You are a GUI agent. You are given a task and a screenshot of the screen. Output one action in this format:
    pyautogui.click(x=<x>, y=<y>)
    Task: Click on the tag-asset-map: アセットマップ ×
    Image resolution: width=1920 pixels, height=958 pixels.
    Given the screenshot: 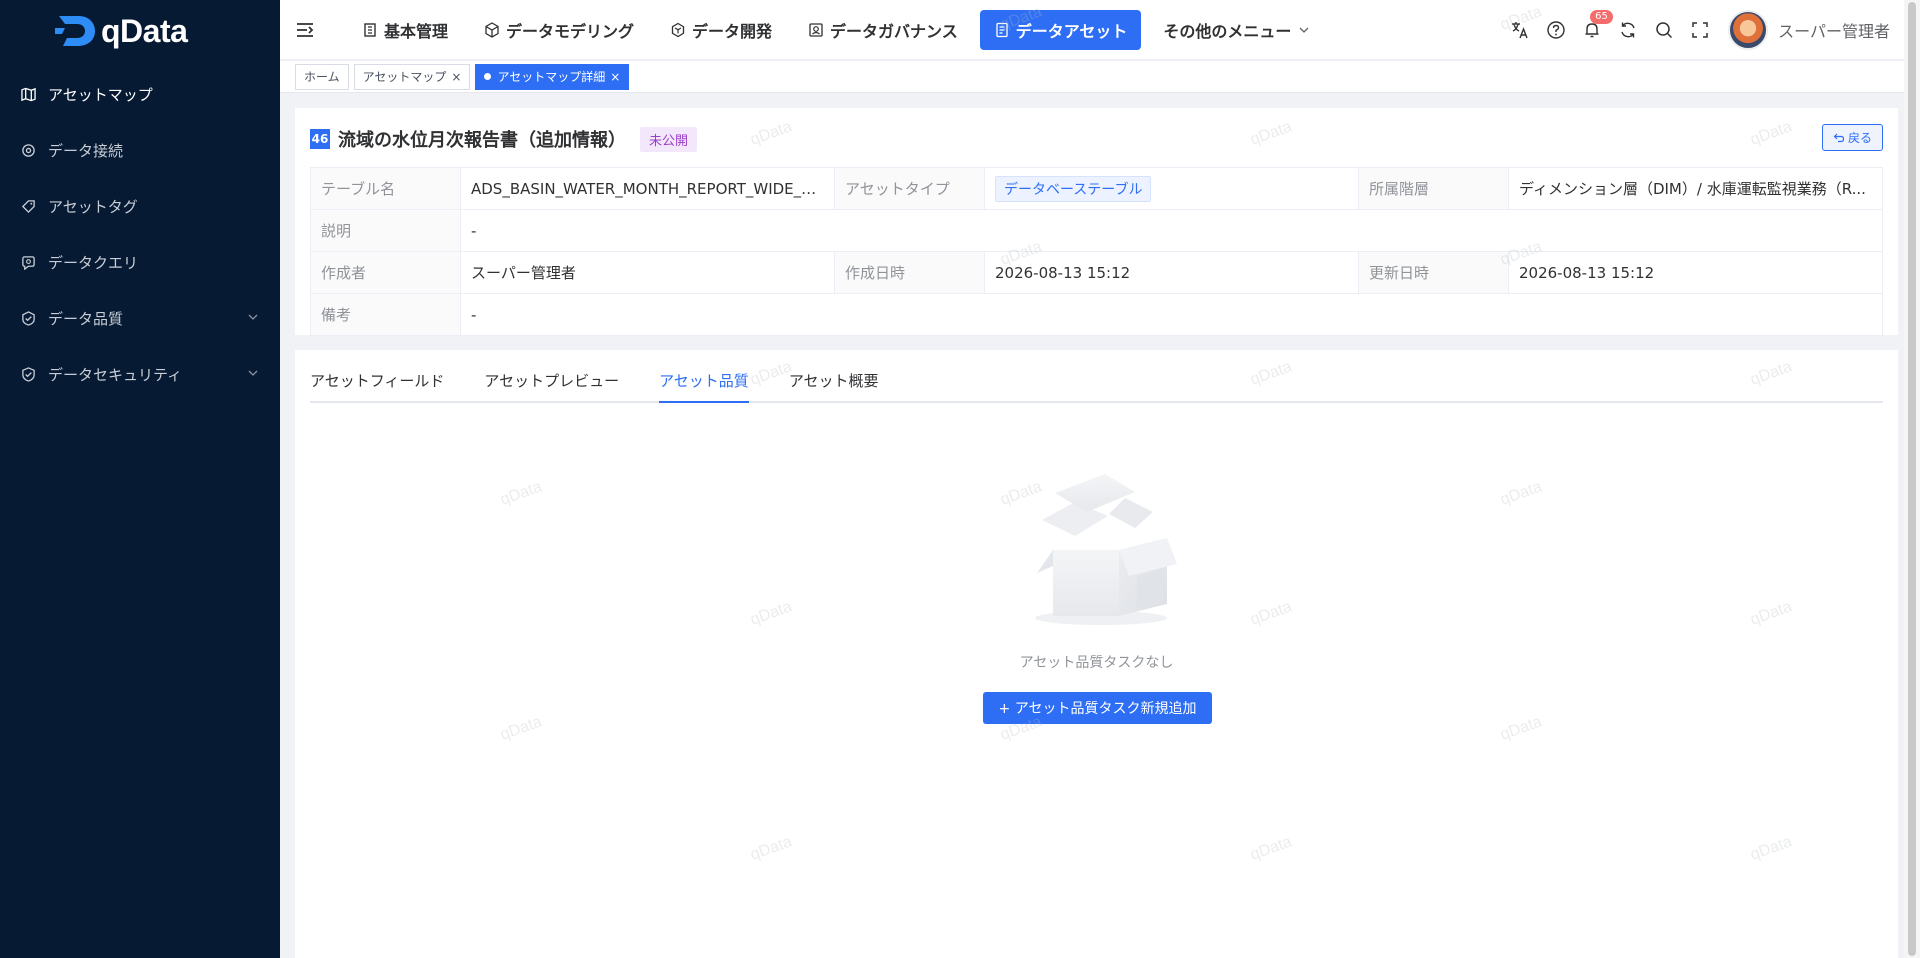 What is the action you would take?
    pyautogui.click(x=412, y=76)
    